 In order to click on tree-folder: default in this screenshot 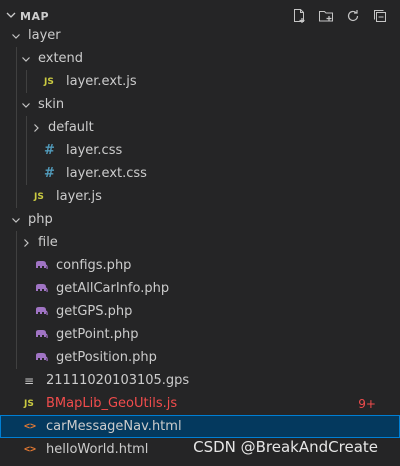, I will do `click(200, 127)`.